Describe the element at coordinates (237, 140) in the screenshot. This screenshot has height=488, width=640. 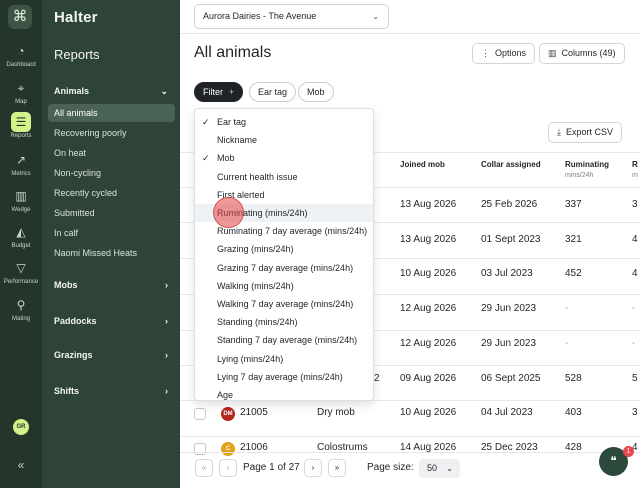
I see `dropdown-option-label: Nickname` at that location.